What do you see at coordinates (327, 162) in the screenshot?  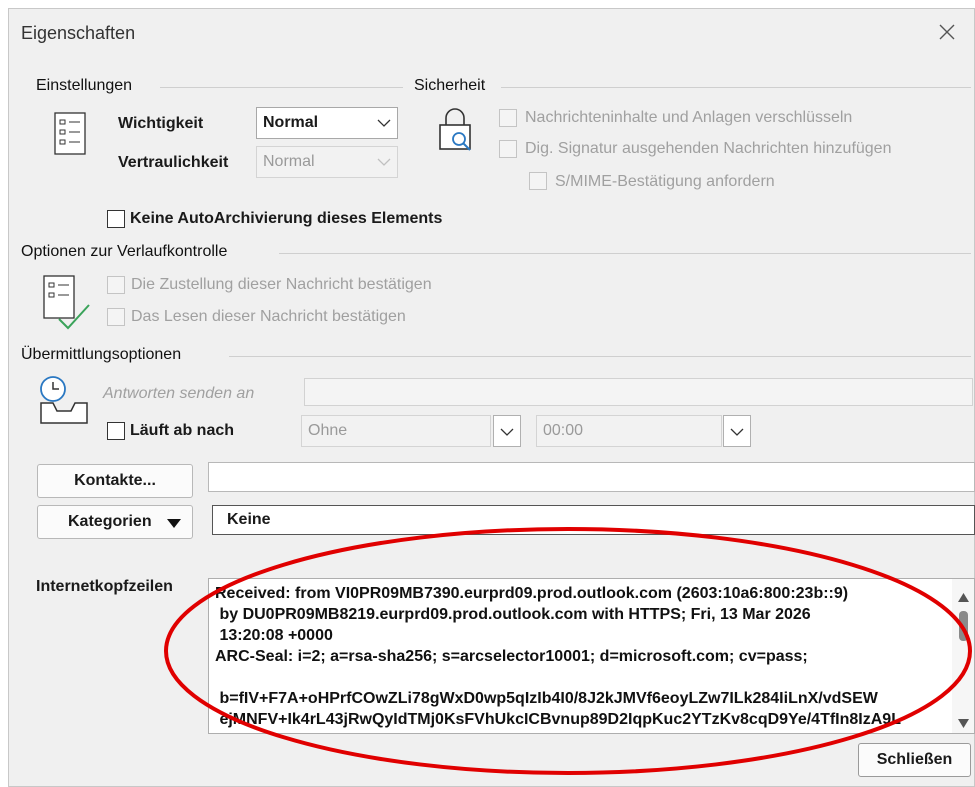 I see `sensitivity-select: Normal` at bounding box center [327, 162].